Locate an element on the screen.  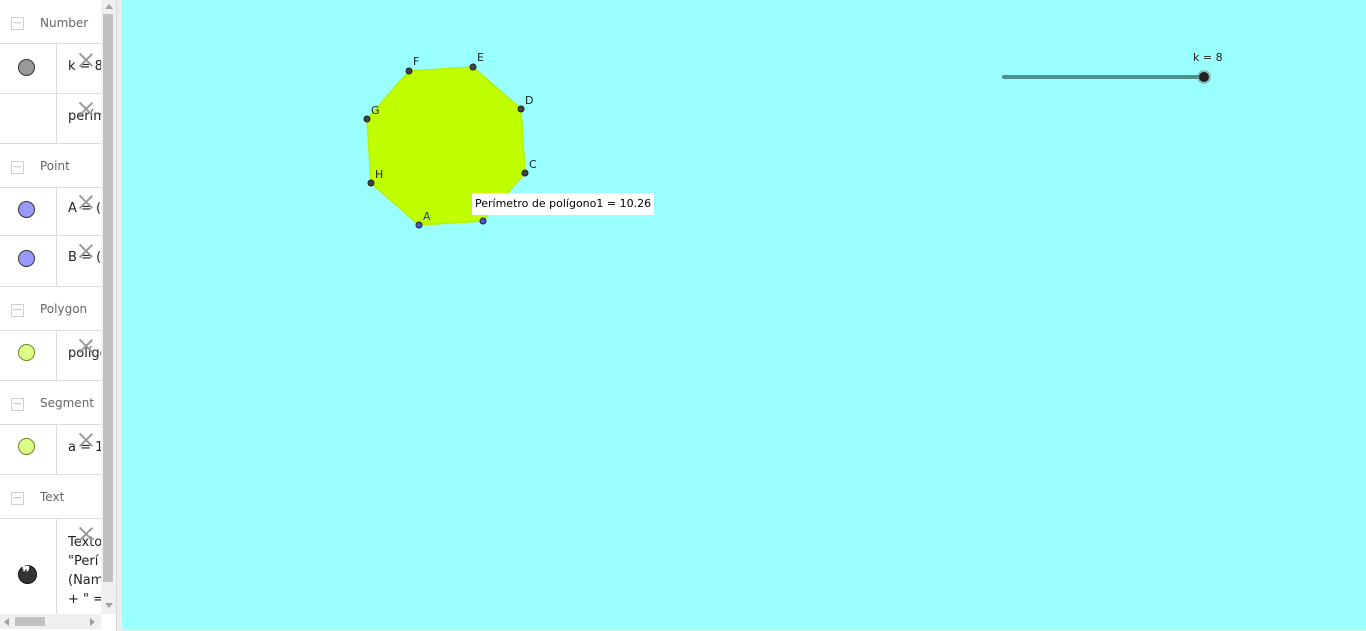
point-D is located at coordinates (521, 109).